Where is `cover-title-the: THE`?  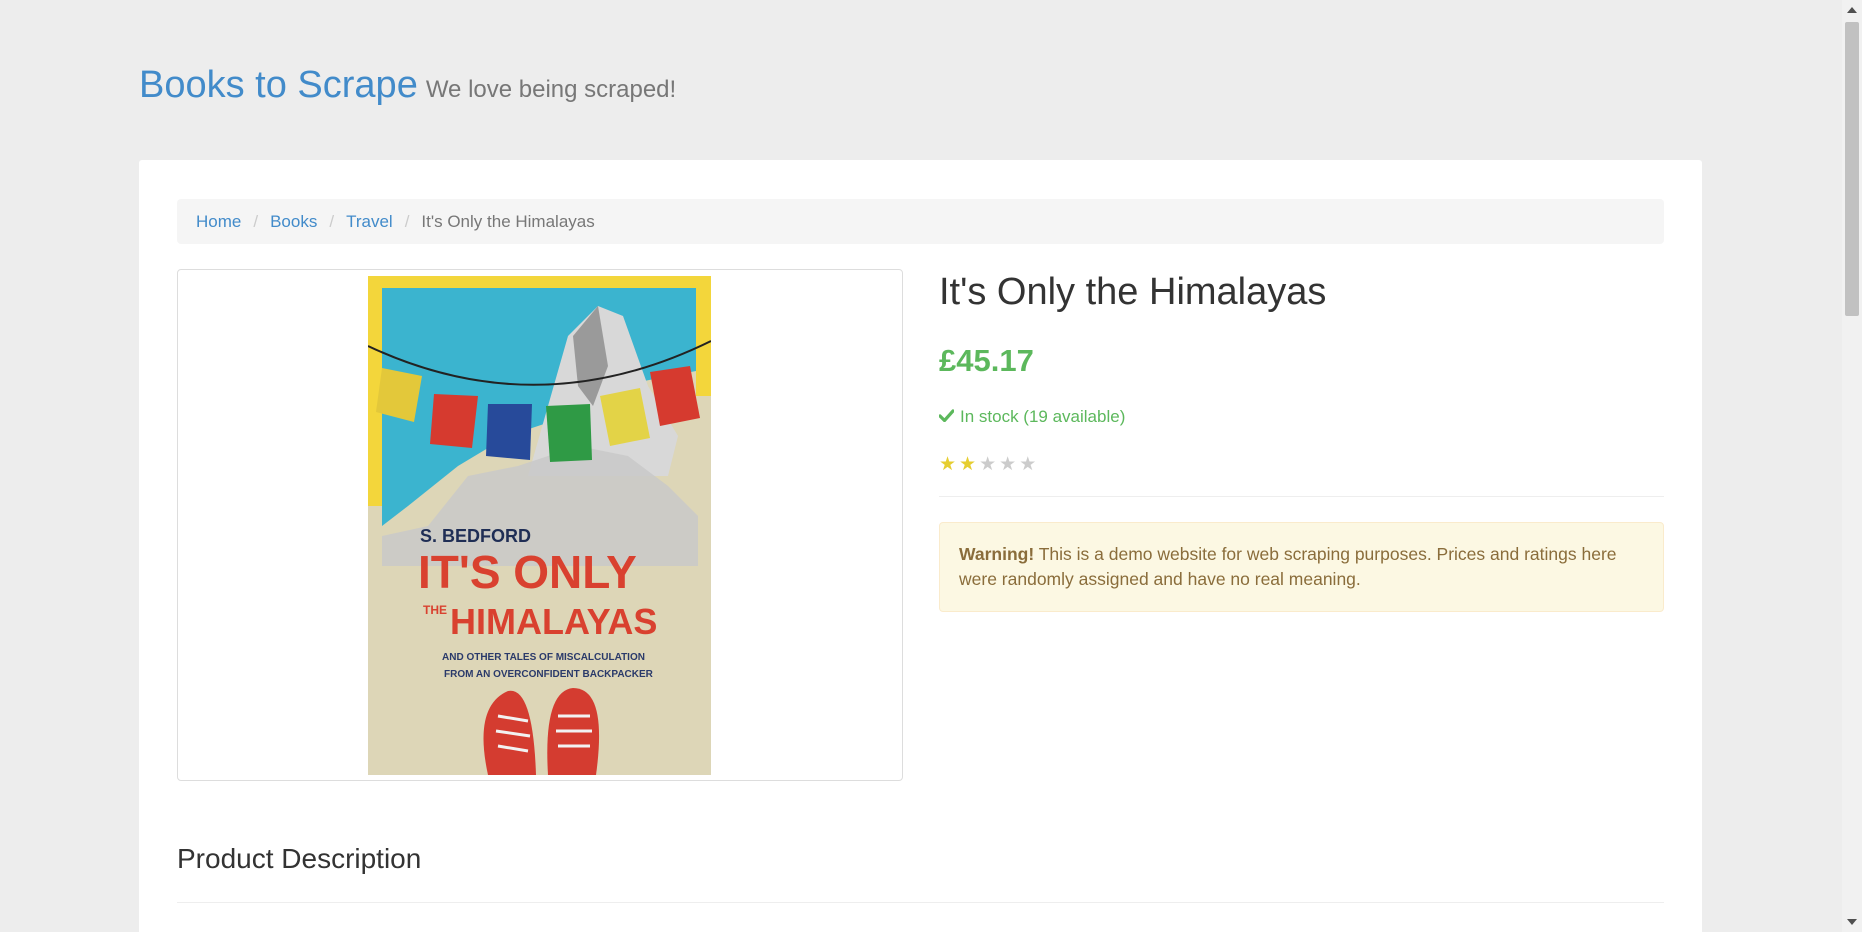 cover-title-the: THE is located at coordinates (435, 610).